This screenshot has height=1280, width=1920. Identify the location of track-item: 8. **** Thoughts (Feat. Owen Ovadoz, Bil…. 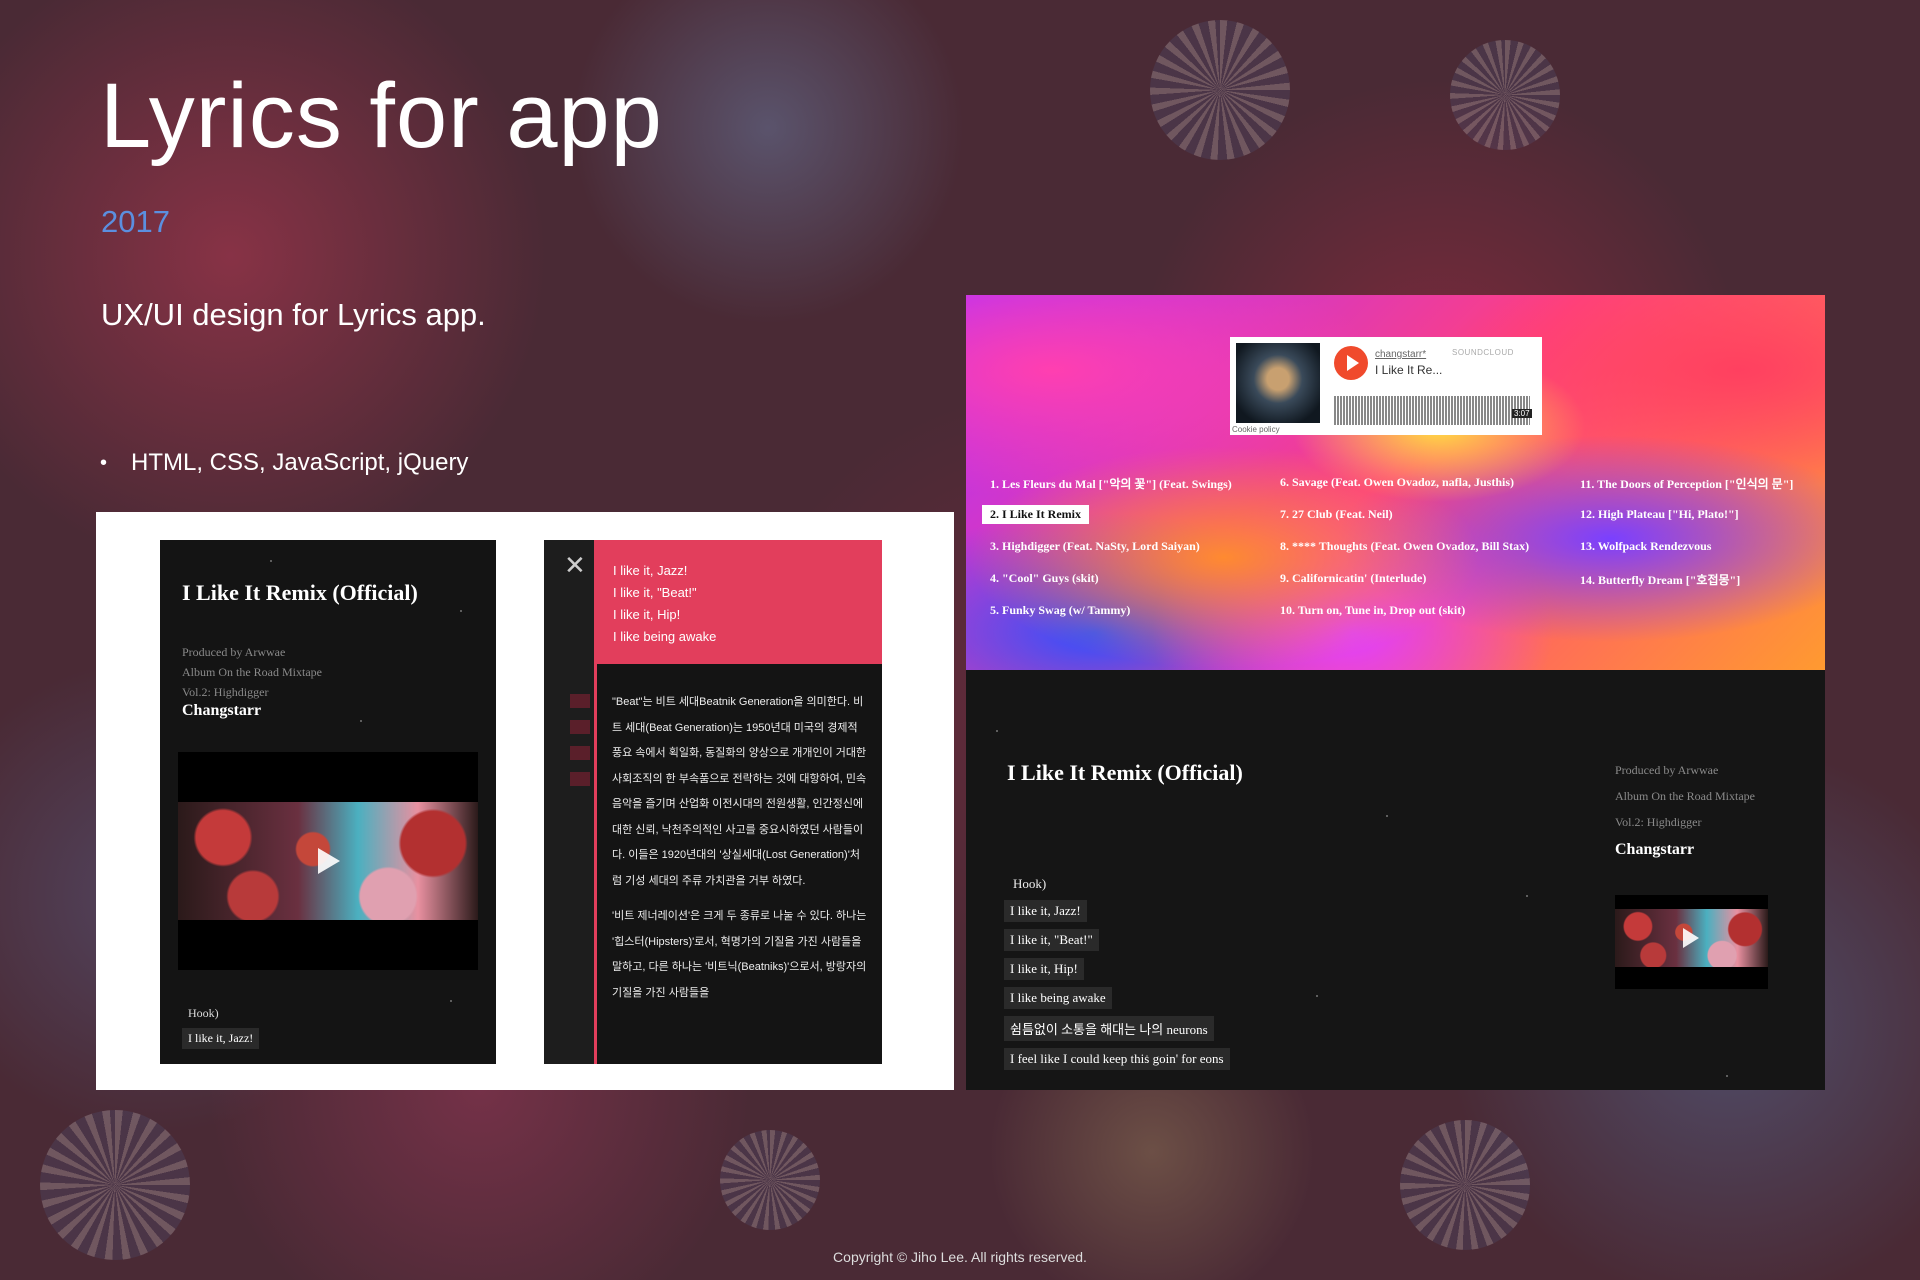
(1404, 546).